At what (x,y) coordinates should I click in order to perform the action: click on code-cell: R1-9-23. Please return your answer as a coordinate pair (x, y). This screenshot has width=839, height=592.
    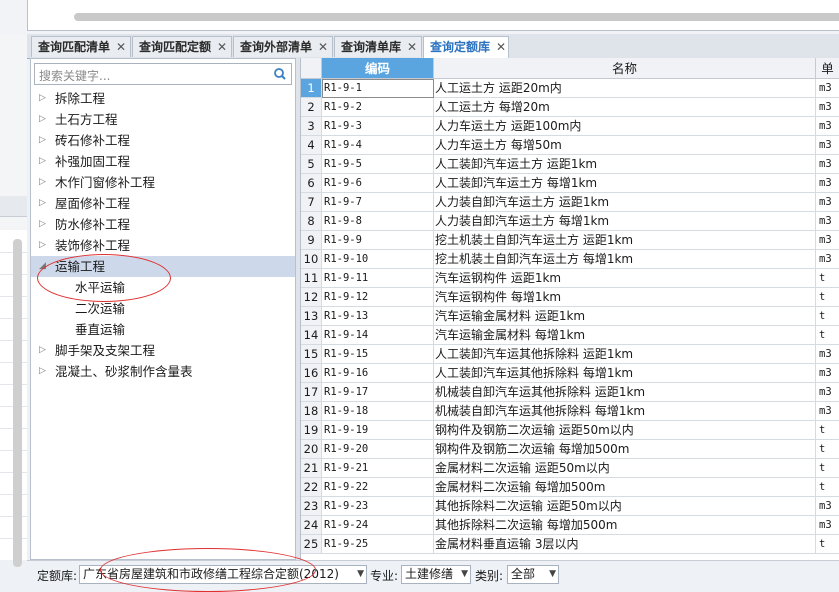
    Looking at the image, I should click on (378, 506).